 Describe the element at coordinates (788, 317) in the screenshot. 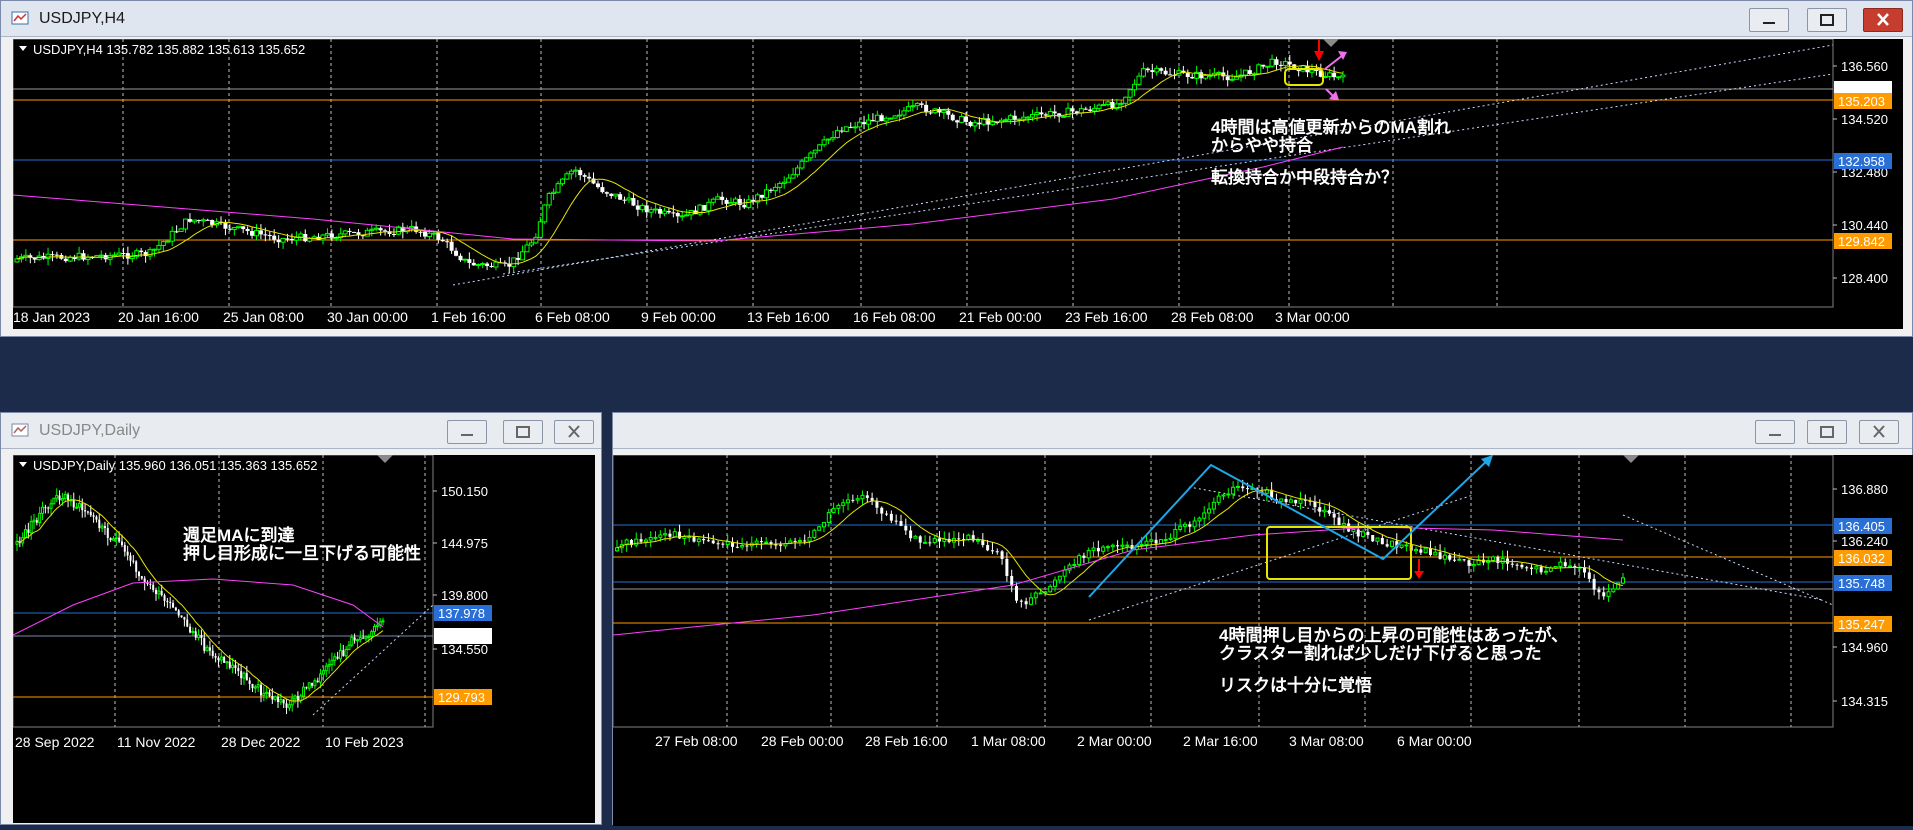

I see `x-axis-label: 13 Feb 16:00` at that location.